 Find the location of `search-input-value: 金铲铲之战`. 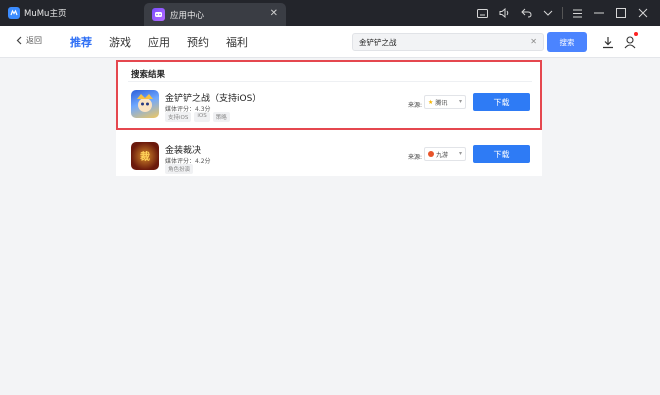

search-input-value: 金铲铲之战 is located at coordinates (378, 42).